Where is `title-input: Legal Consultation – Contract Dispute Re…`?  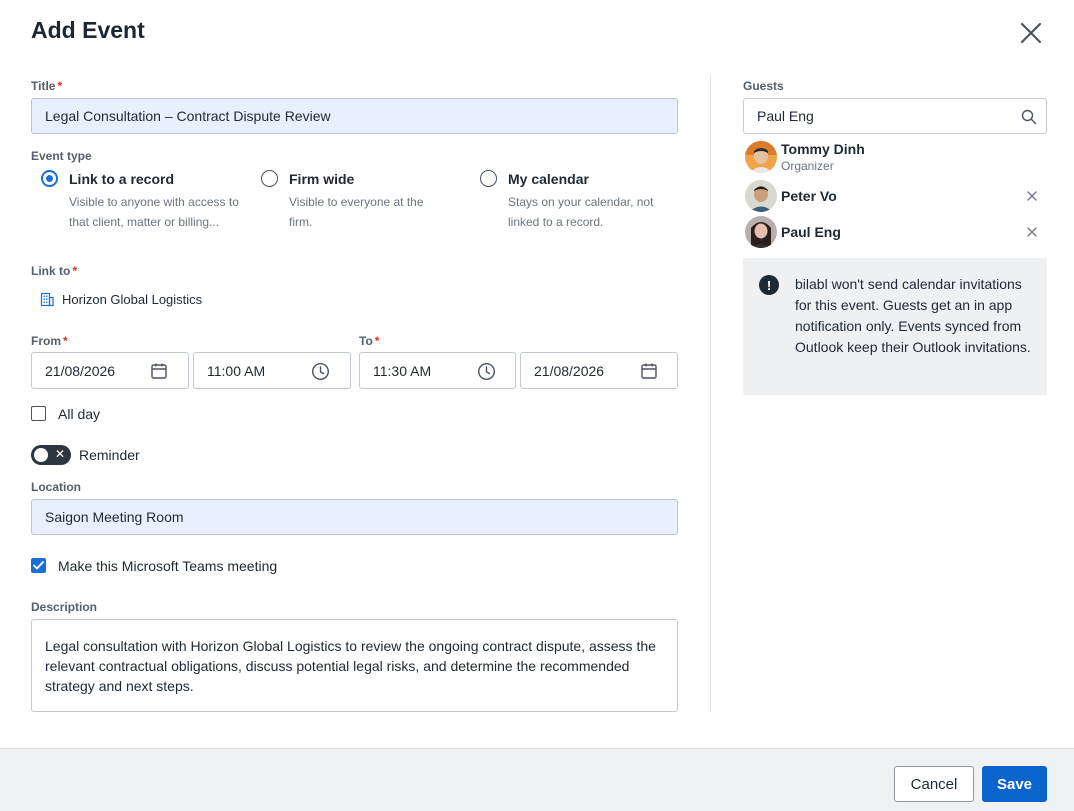
title-input: Legal Consultation – Contract Dispute Re… is located at coordinates (354, 116).